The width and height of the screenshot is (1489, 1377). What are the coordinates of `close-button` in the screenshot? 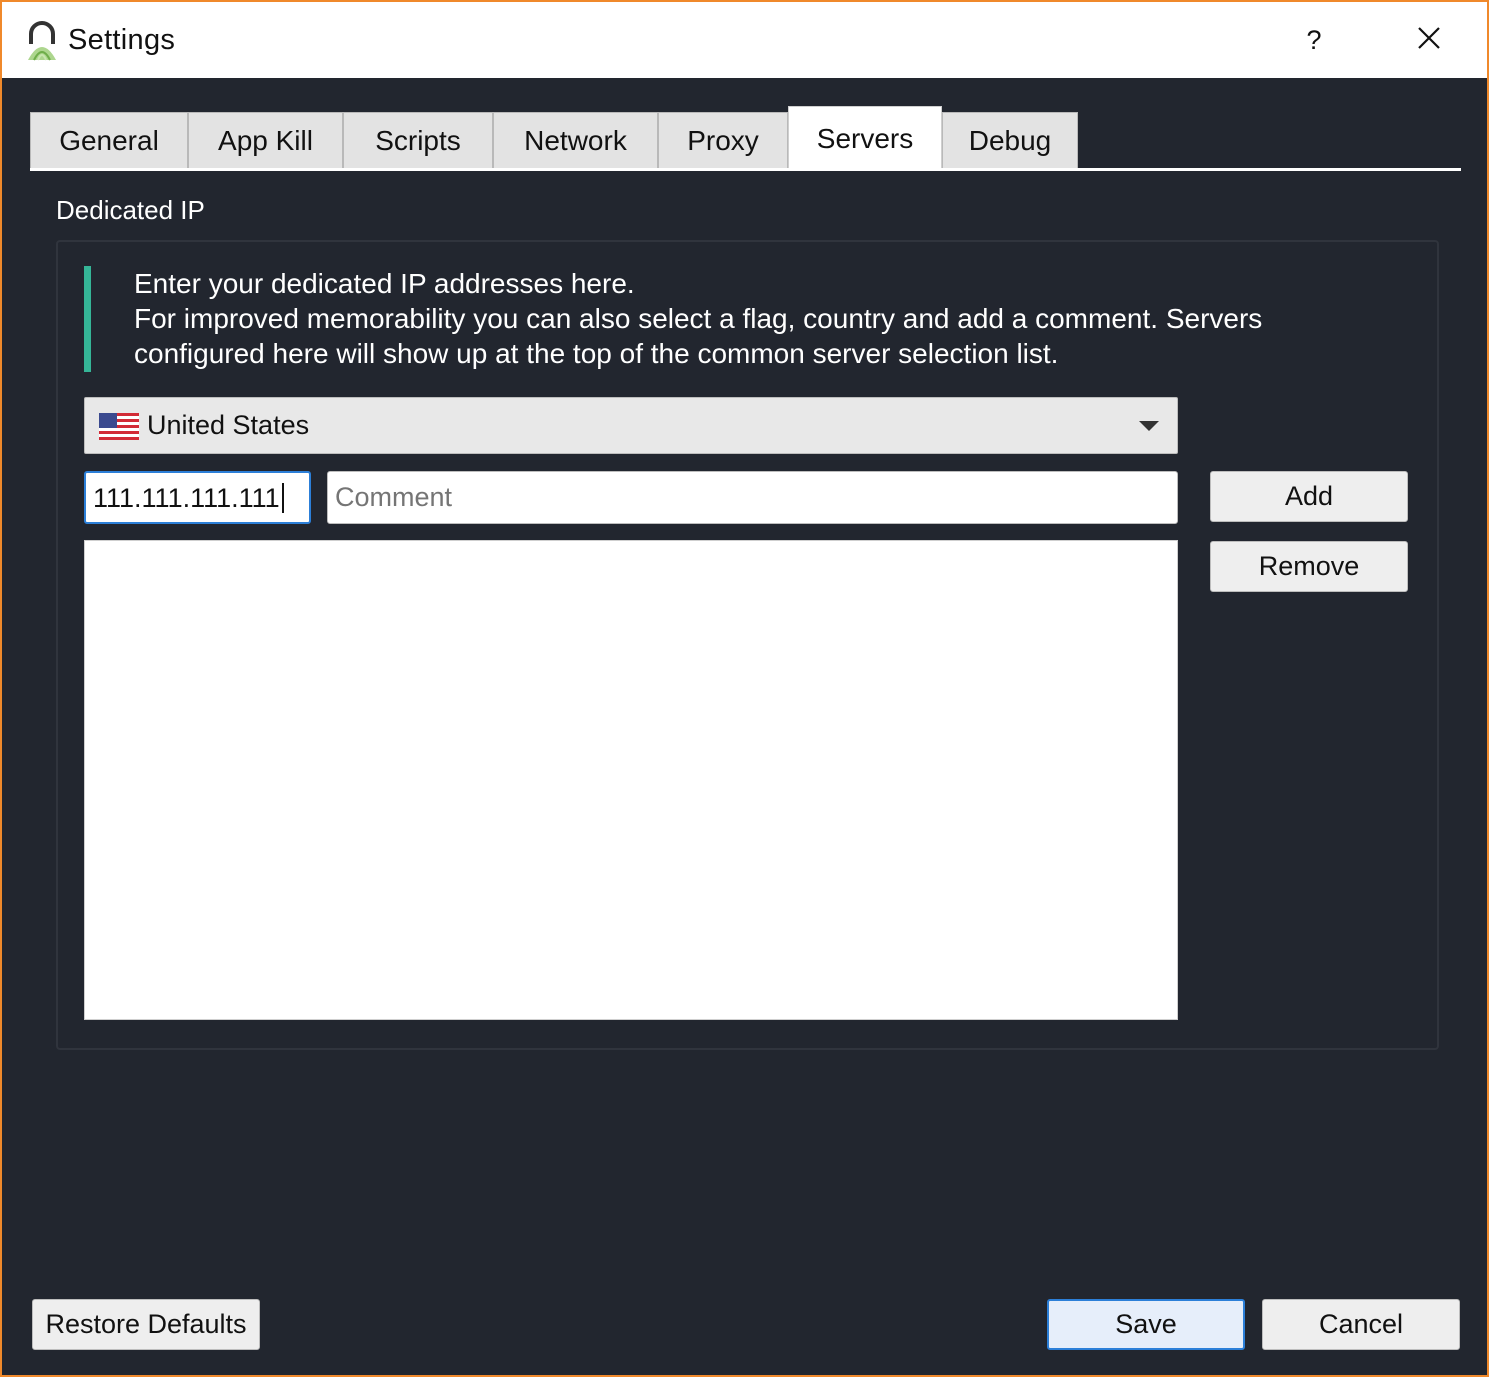 It's located at (1429, 40).